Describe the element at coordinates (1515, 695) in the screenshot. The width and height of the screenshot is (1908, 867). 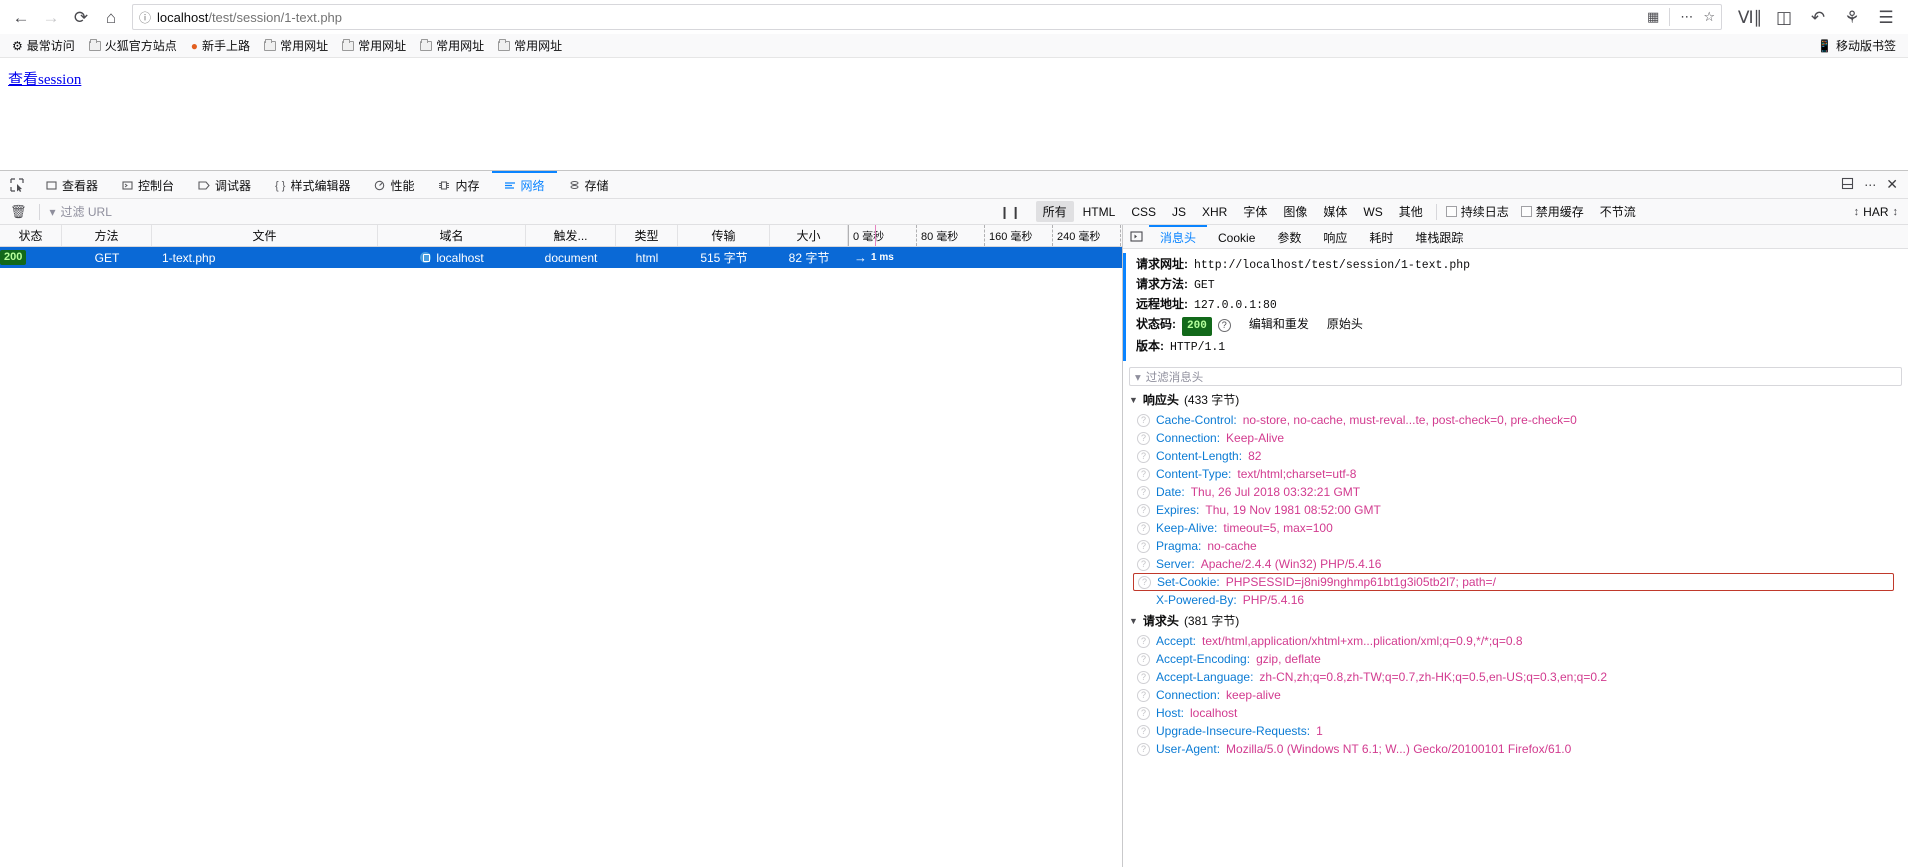
I see `header-row: ? Connection: keep-alive` at that location.